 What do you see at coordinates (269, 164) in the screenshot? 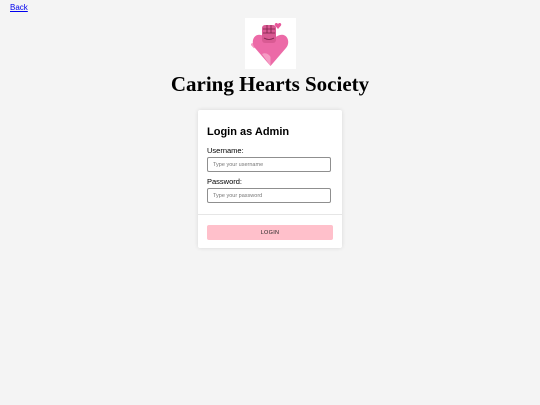
I see `username-input` at bounding box center [269, 164].